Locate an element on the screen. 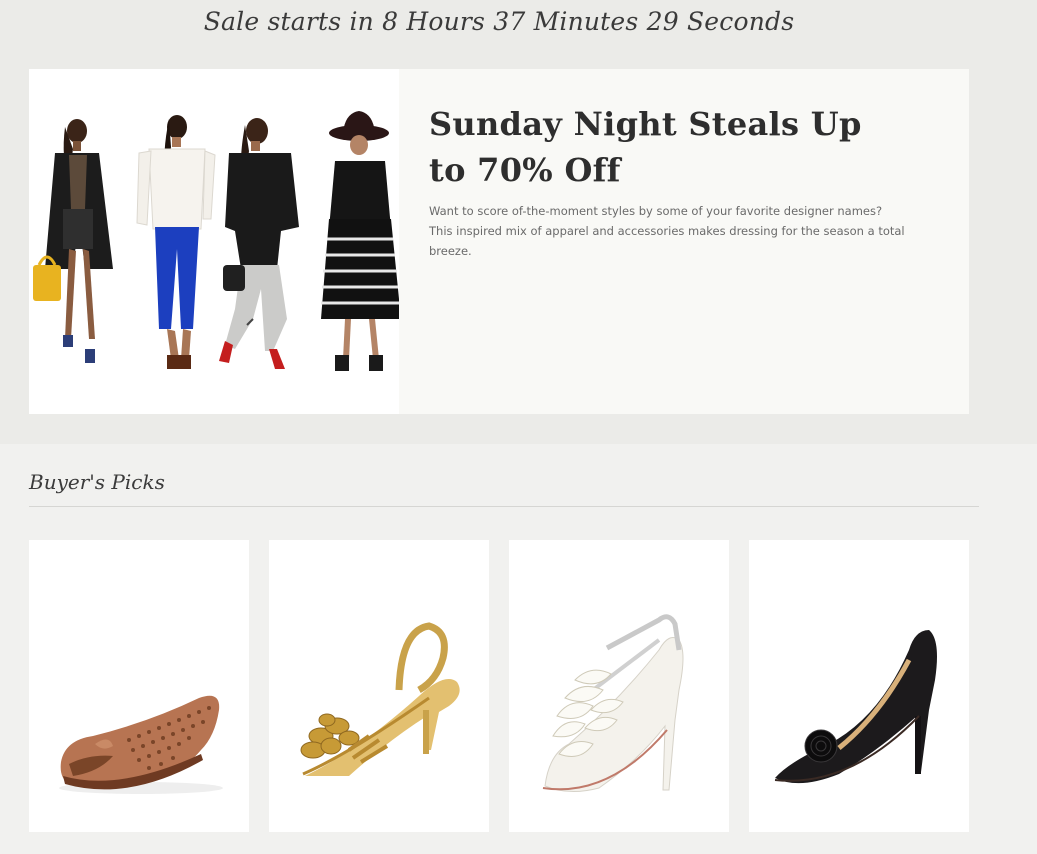 Image resolution: width=1037 pixels, height=854 pixels. gold-sandal-image is located at coordinates (380, 699).